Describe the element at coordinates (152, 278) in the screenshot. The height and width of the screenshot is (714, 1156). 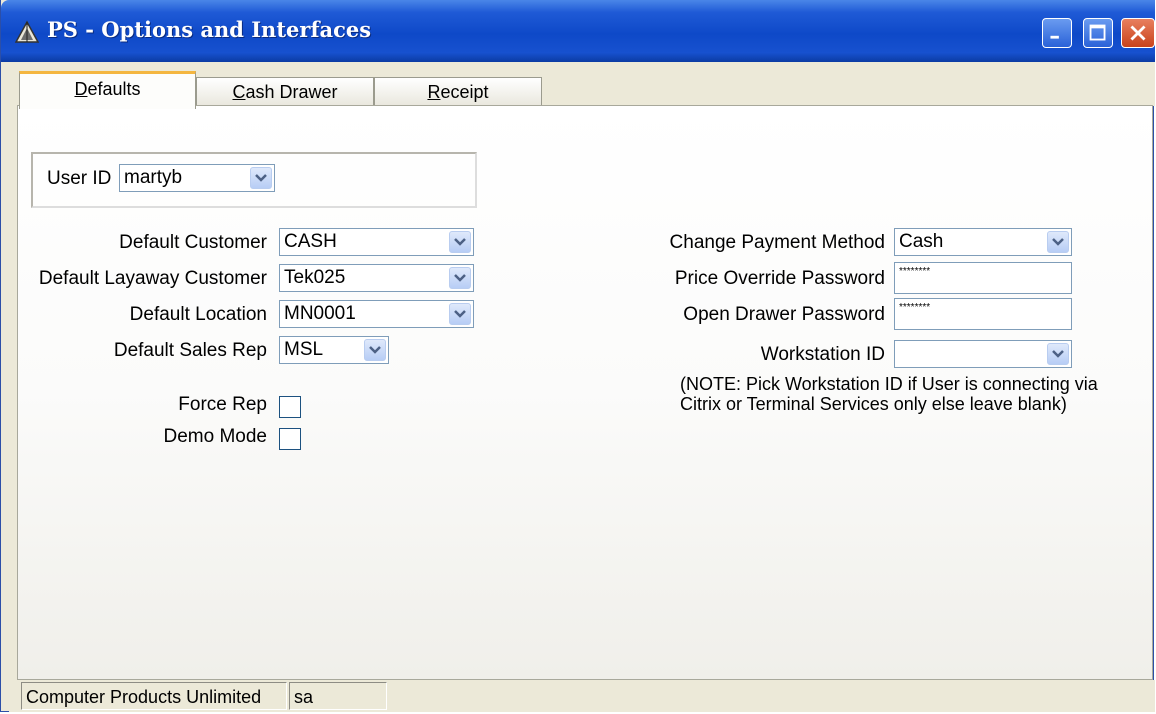
I see `default-layaway-customer-label: Default Layaway Customer` at that location.